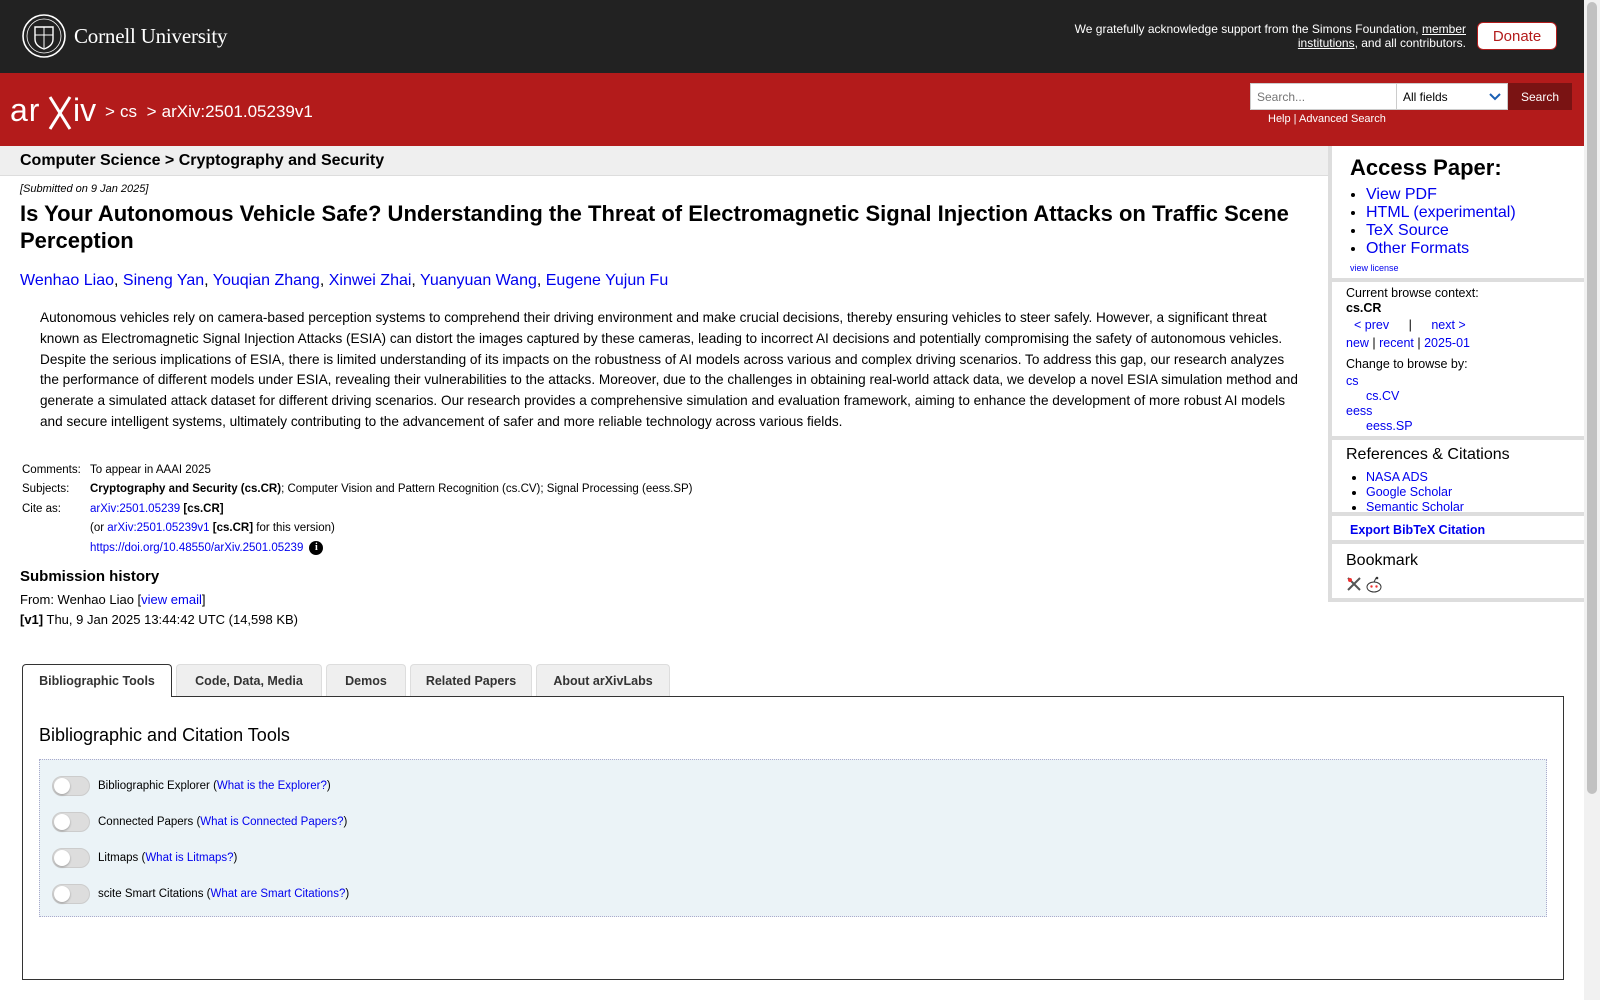  Describe the element at coordinates (1357, 343) in the screenshot. I see `new-link: new` at that location.